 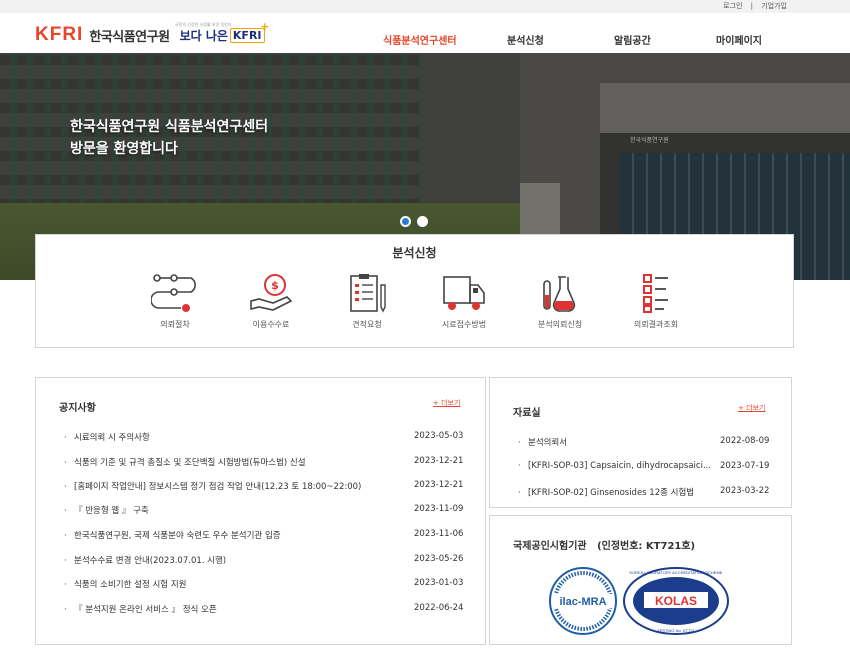 I want to click on notice-row-text: 『 반응형 웹 』 구축, so click(x=111, y=511).